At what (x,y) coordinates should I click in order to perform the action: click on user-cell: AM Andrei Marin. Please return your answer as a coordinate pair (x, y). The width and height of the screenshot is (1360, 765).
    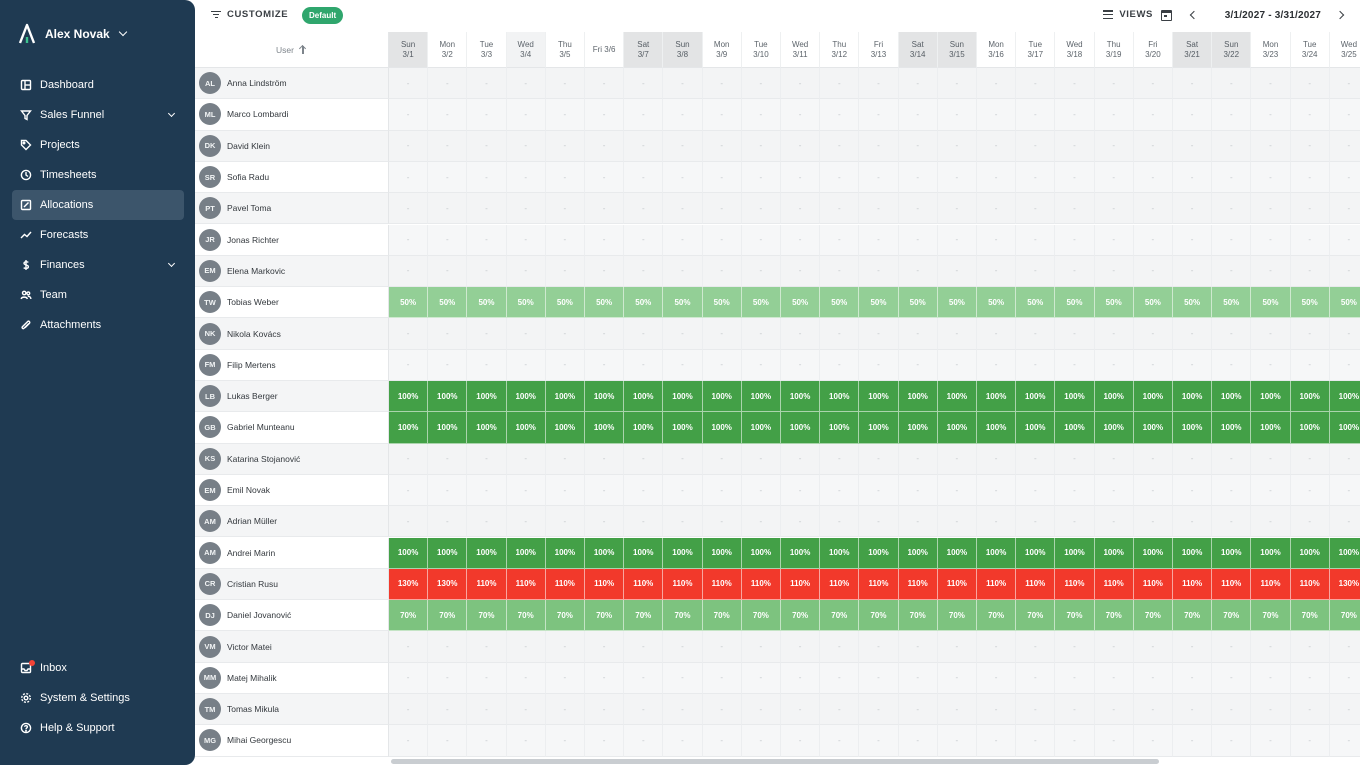
    Looking at the image, I should click on (292, 553).